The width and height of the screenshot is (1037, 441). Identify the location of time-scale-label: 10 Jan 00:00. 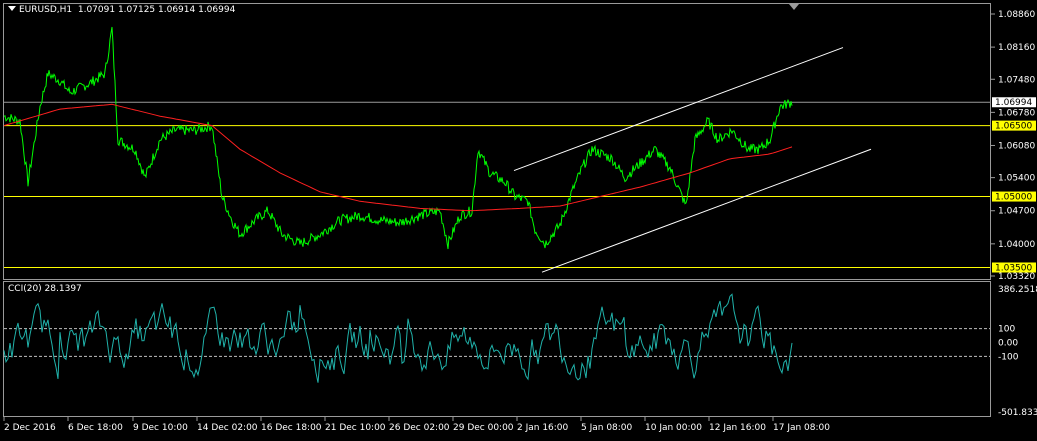
(673, 428).